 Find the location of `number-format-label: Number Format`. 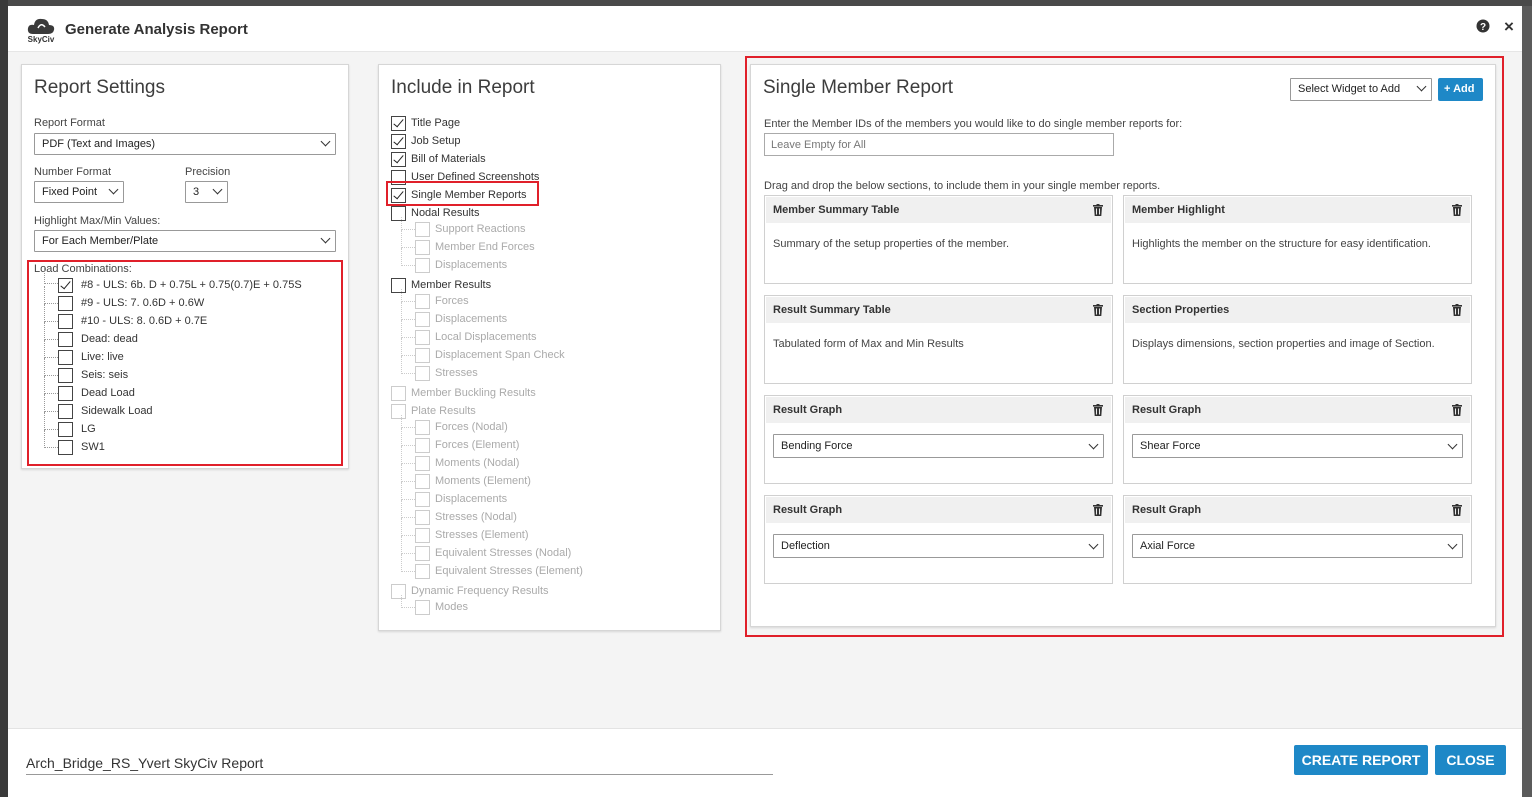

number-format-label: Number Format is located at coordinates (73, 172).